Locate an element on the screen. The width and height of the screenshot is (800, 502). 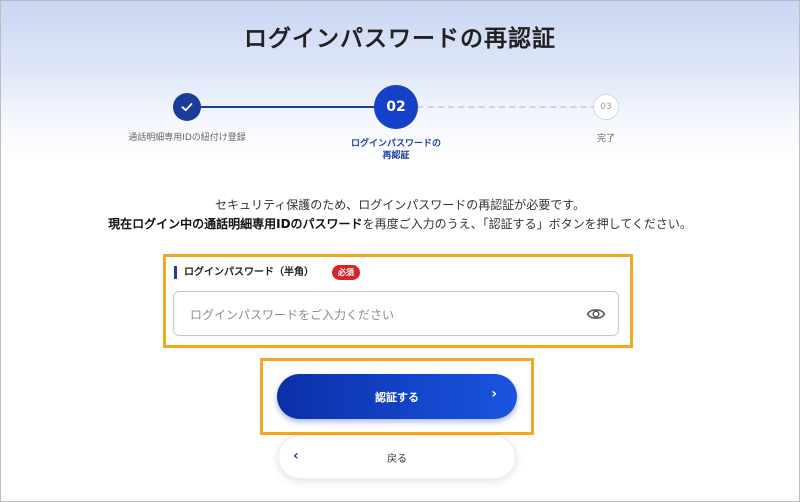
eye-icon is located at coordinates (596, 314).